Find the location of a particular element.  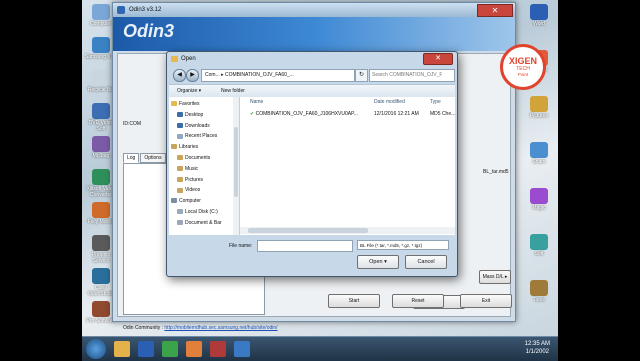

nav-item-label: Recent Places is located at coordinates (201, 136).